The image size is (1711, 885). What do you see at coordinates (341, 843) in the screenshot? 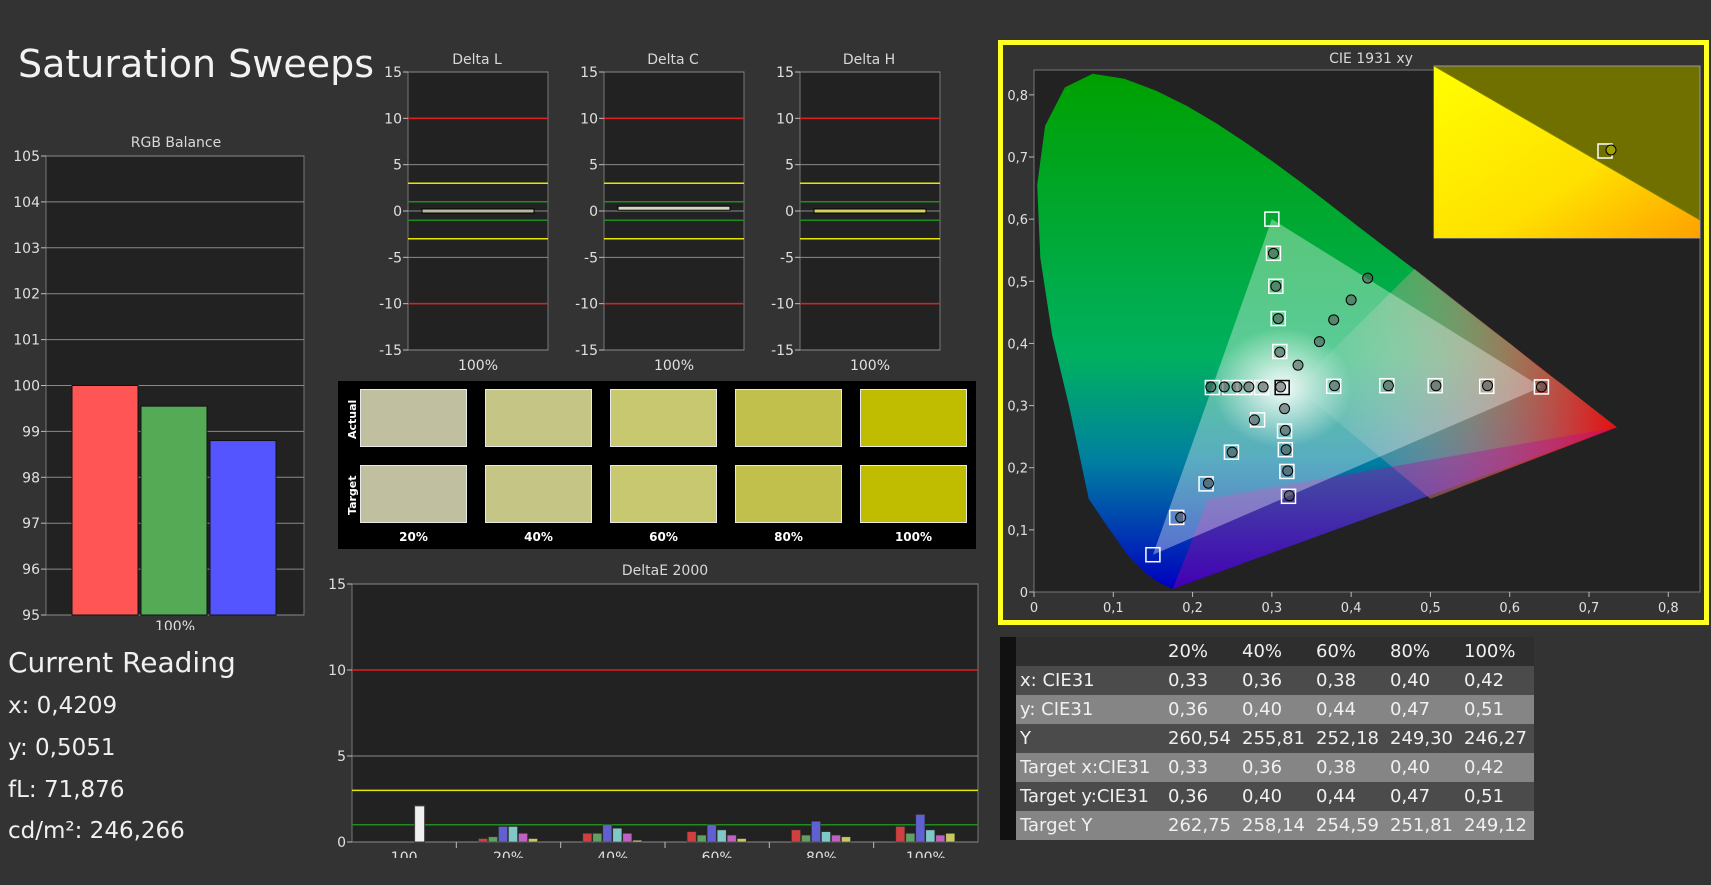
I see `deltae-y-tick-label: 0` at bounding box center [341, 843].